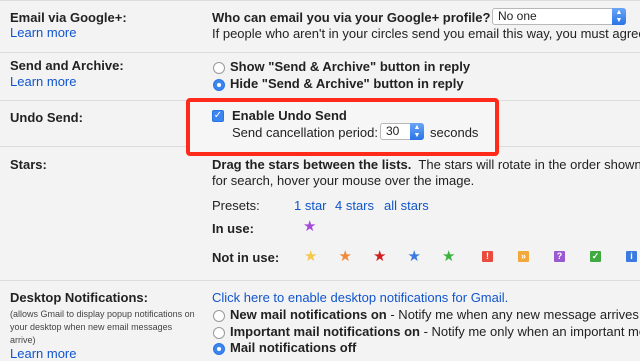 This screenshot has width=640, height=361. What do you see at coordinates (43, 353) in the screenshot?
I see `desktop-notifications-learn-more-link: Learn more` at bounding box center [43, 353].